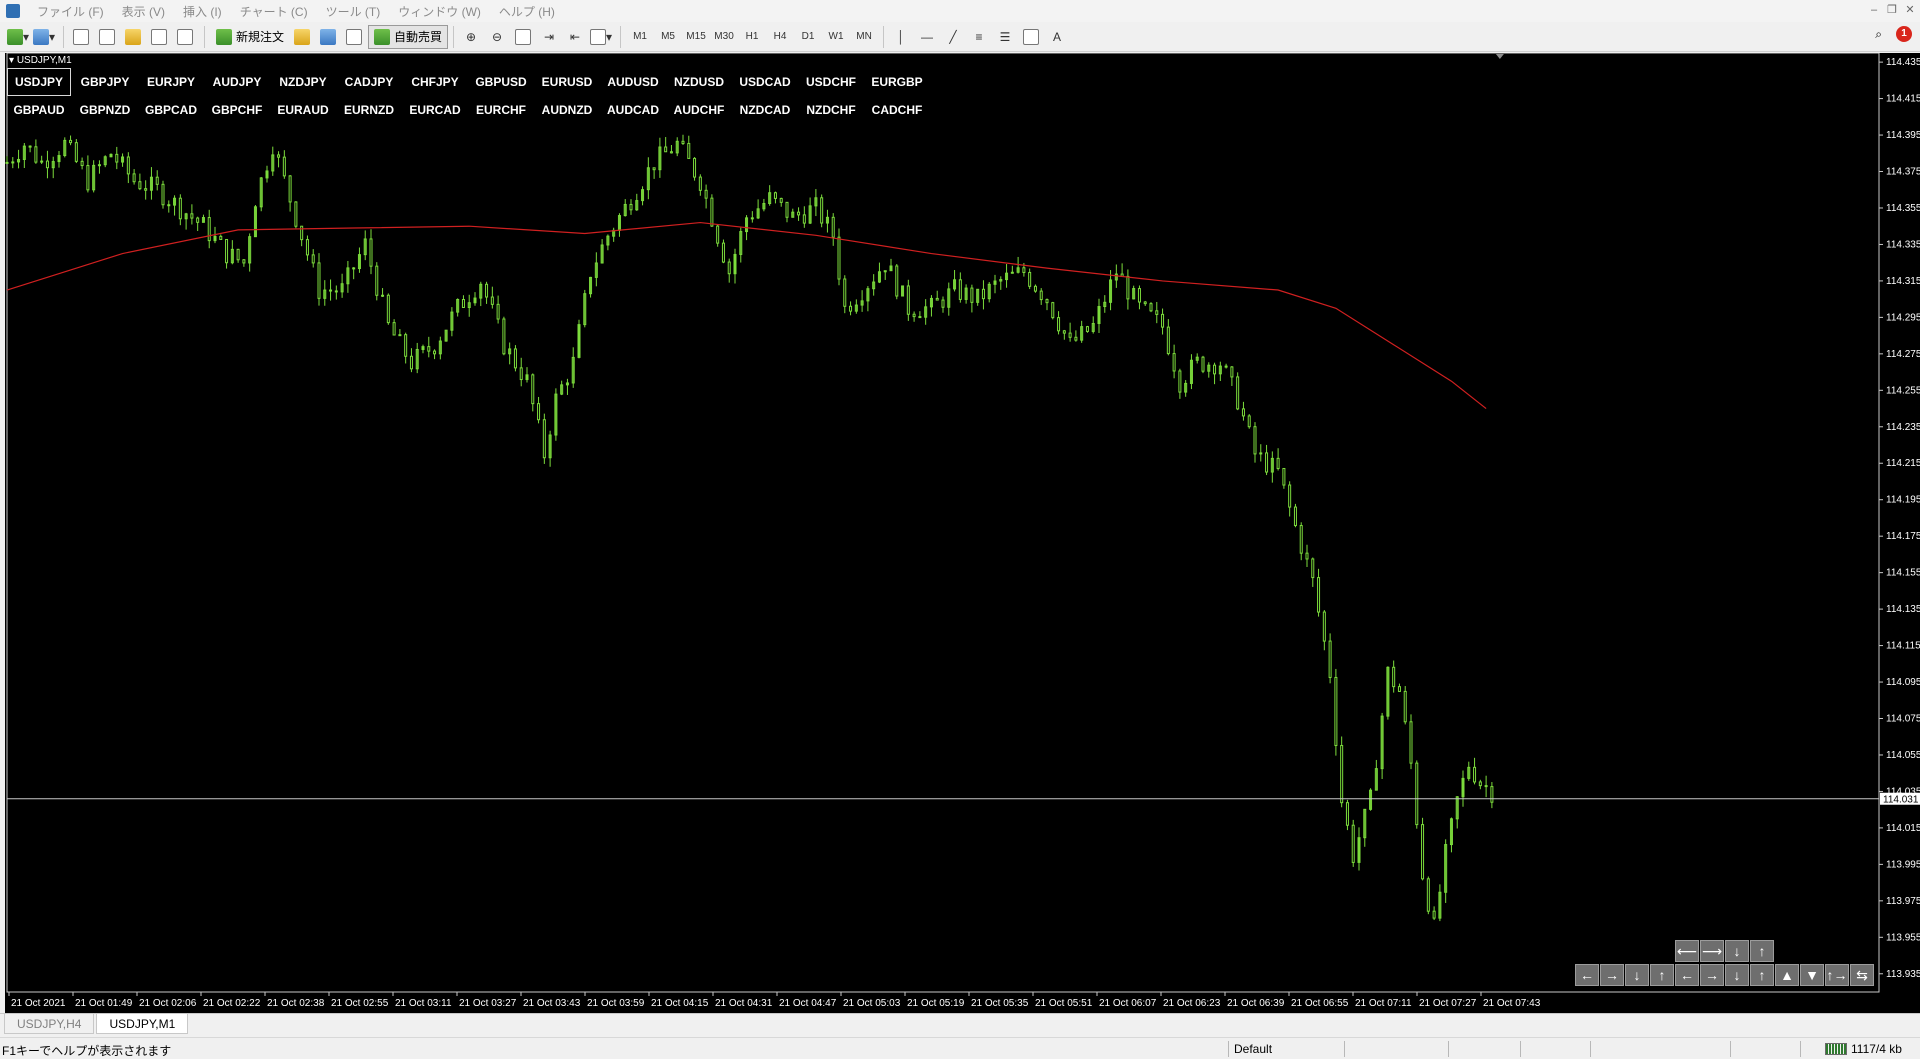 The height and width of the screenshot is (1059, 1920). Describe the element at coordinates (70, 11) in the screenshot. I see `menu-file: ファイル (F)` at that location.